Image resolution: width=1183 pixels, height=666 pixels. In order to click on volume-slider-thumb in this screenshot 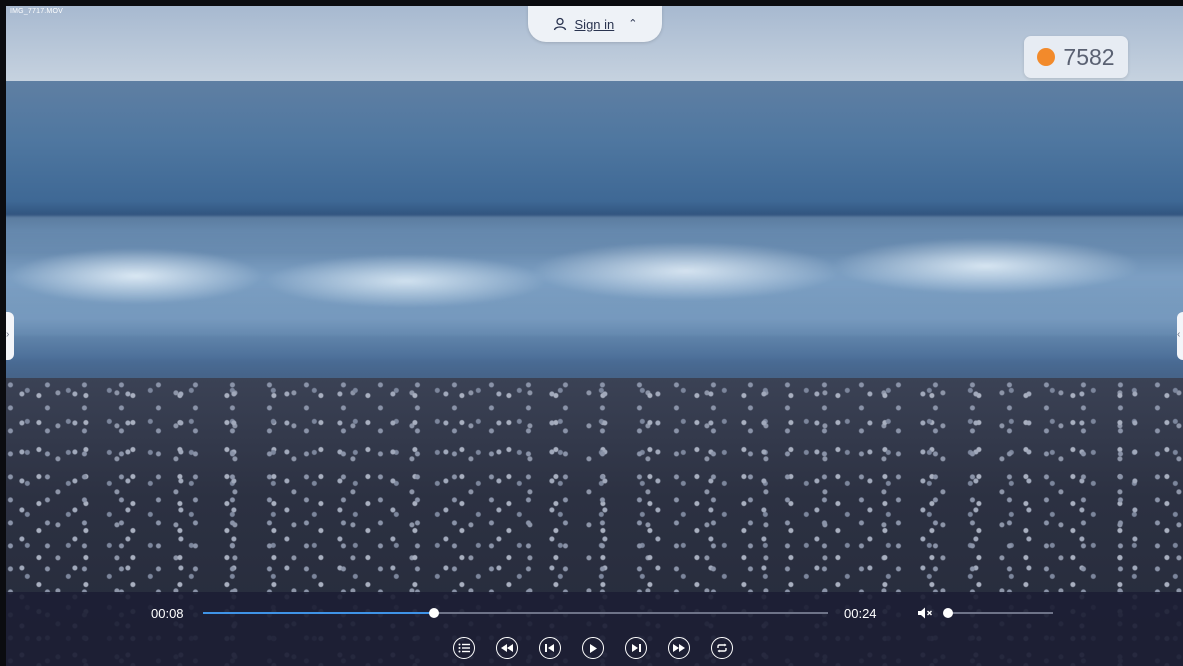, I will do `click(948, 613)`.